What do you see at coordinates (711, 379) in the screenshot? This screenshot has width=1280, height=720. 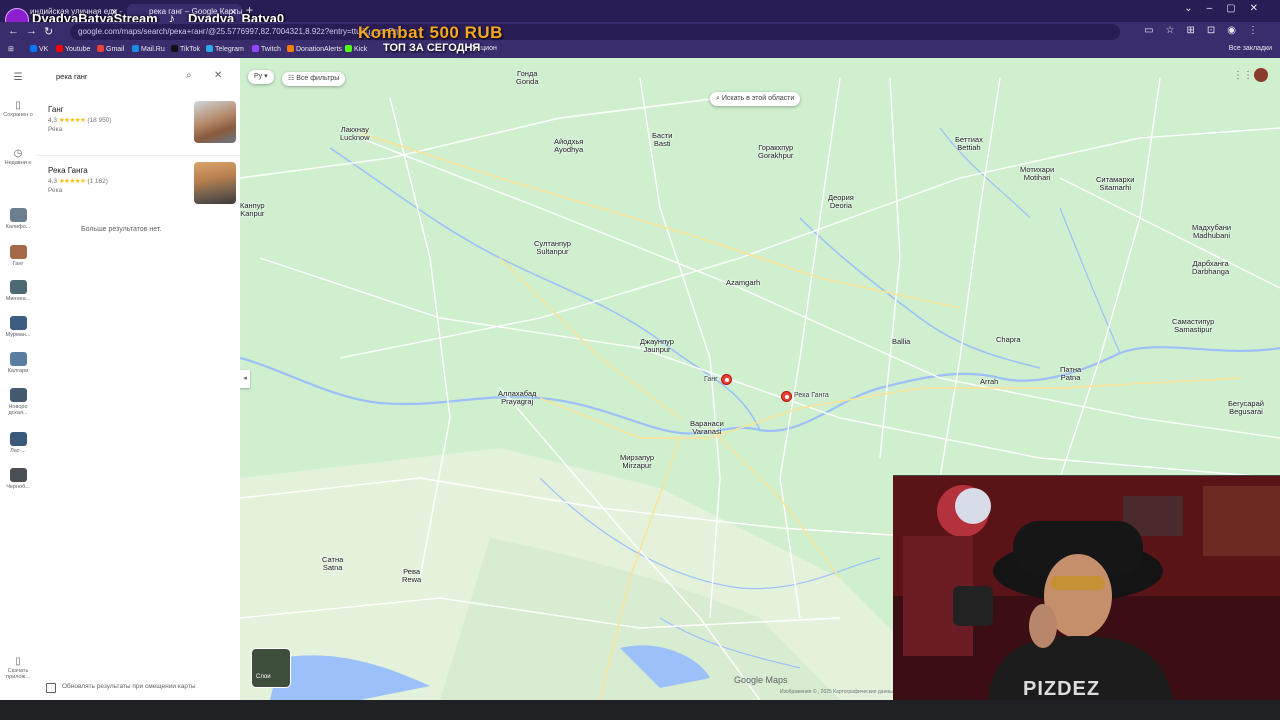 I see `pin-label: Ганг` at bounding box center [711, 379].